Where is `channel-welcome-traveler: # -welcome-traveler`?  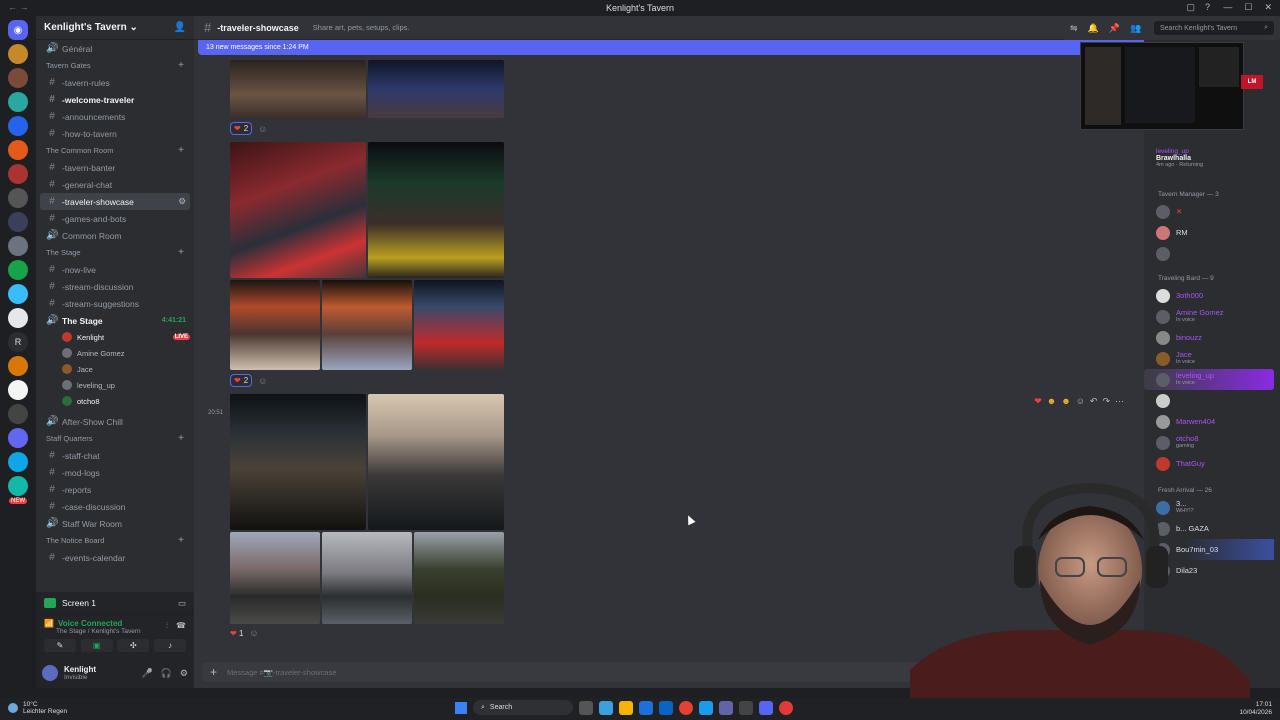
channel-welcome-traveler: # -welcome-traveler is located at coordinates (115, 99).